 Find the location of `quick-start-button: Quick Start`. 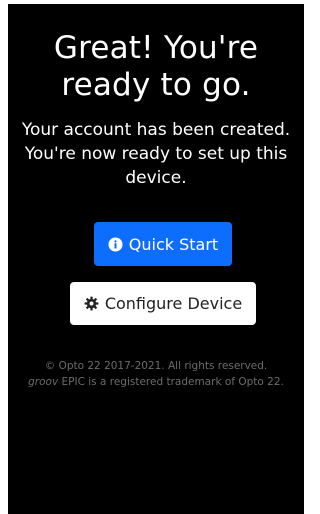

quick-start-button: Quick Start is located at coordinates (163, 244).